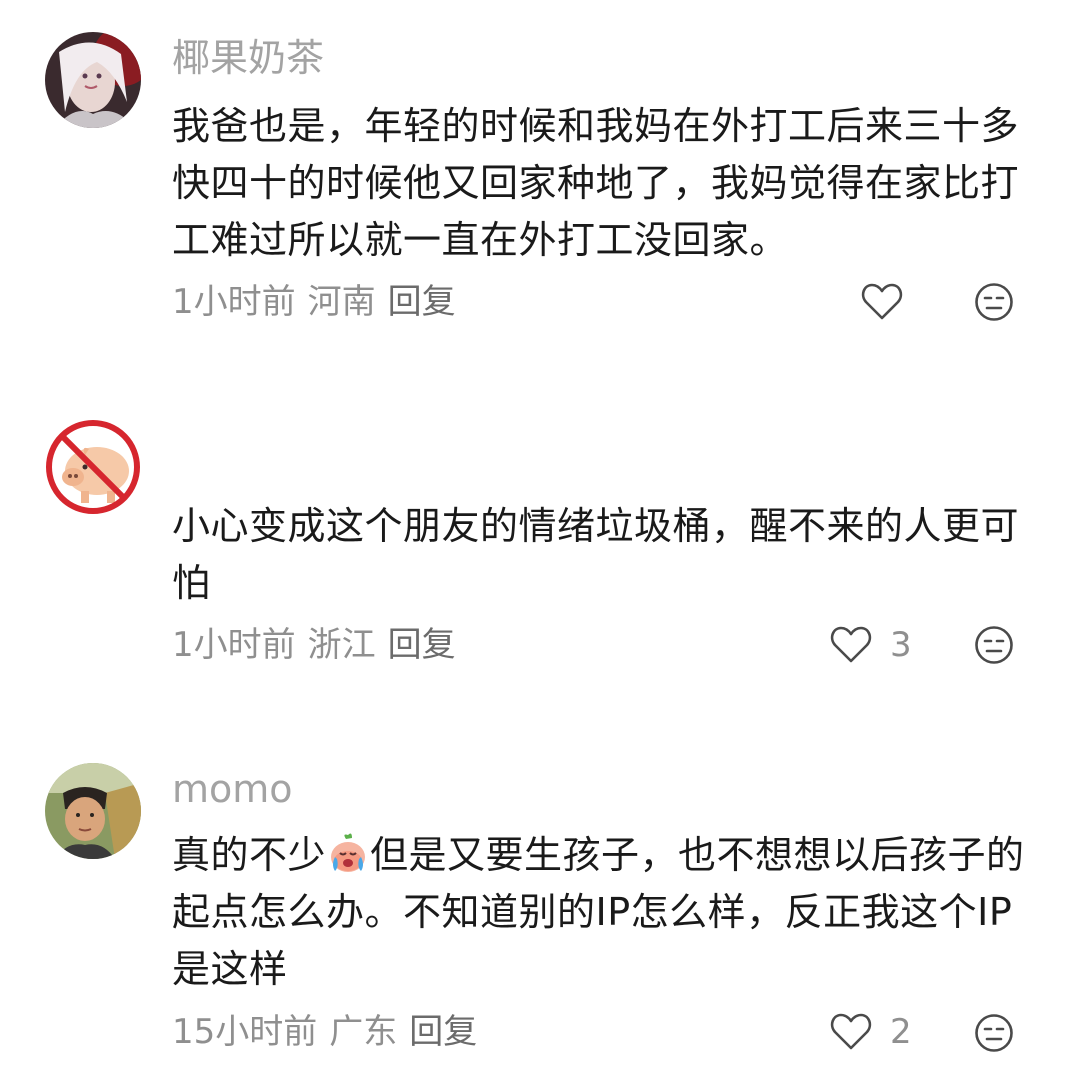 The width and height of the screenshot is (1080, 1088). Describe the element at coordinates (248, 58) in the screenshot. I see `username: 椰果奶茶` at that location.